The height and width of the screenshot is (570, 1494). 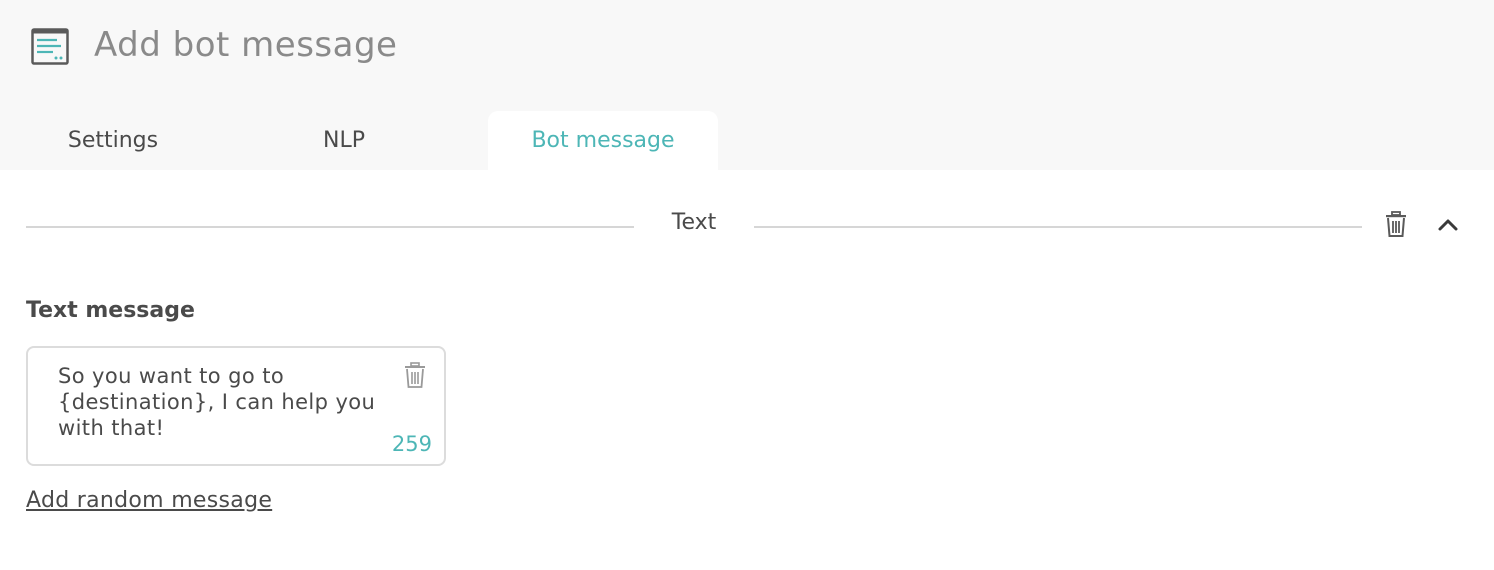 What do you see at coordinates (330, 227) in the screenshot?
I see `section-divider-left` at bounding box center [330, 227].